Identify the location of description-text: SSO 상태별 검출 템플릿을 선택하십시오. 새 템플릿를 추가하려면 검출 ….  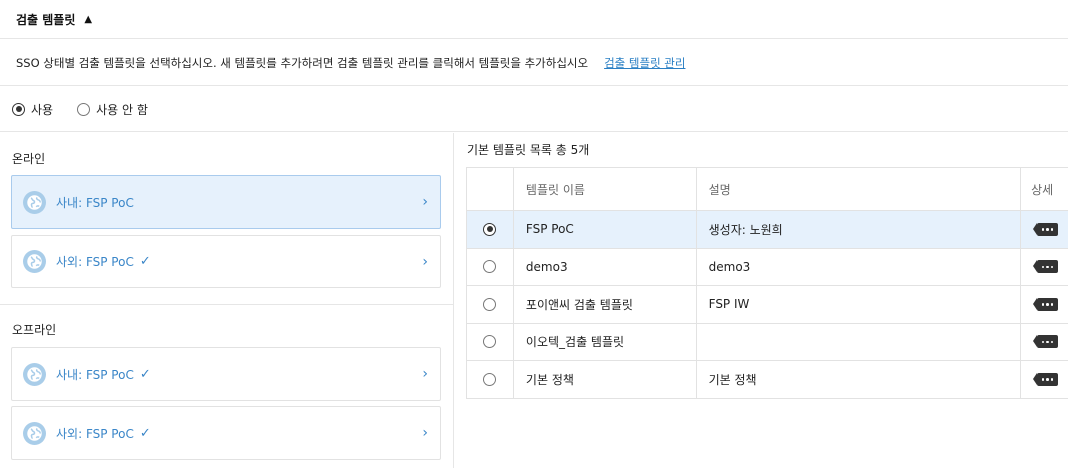
(302, 62).